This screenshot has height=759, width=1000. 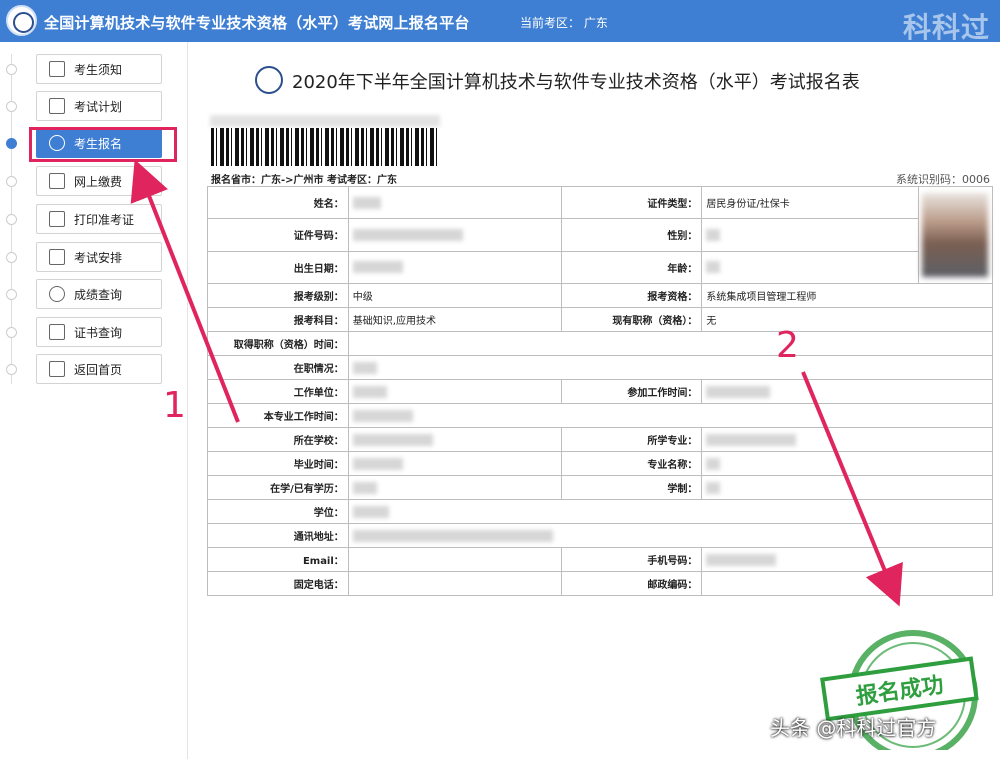 What do you see at coordinates (852, 489) in the screenshot?
I see `arrow-to-stamp` at bounding box center [852, 489].